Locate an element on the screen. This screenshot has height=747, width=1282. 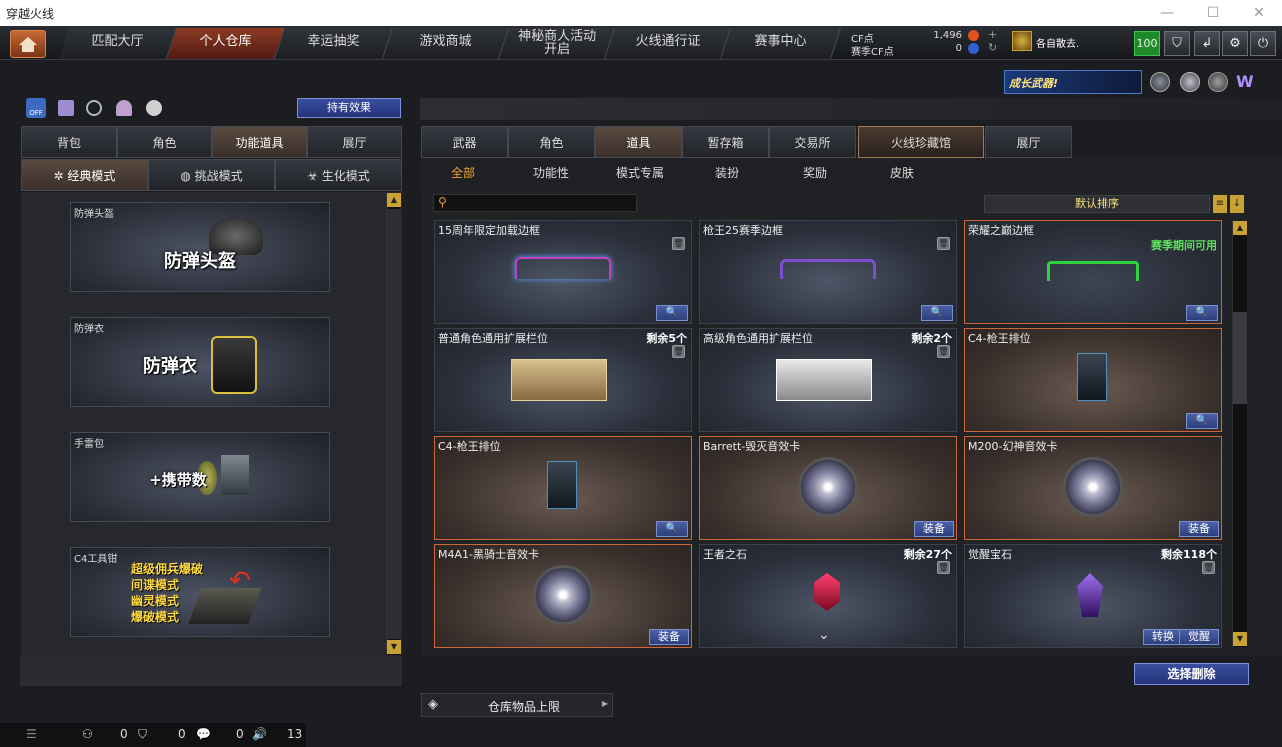
subtab-all: 全部 is located at coordinates (463, 173).